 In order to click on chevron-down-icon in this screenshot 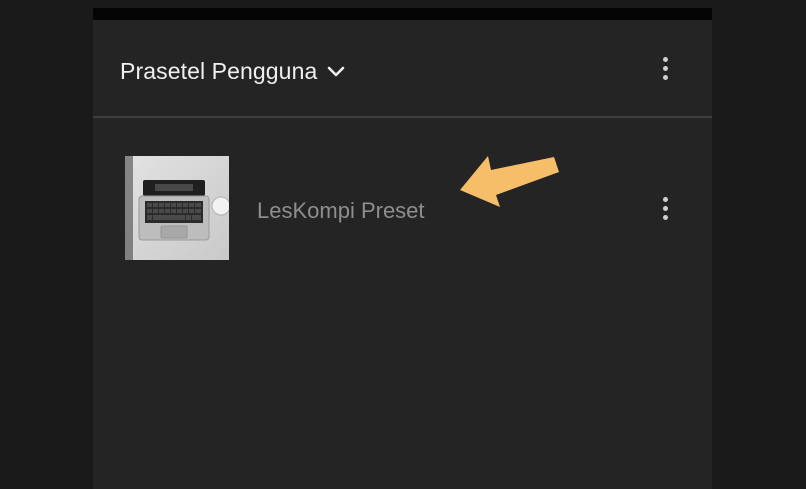, I will do `click(336, 72)`.